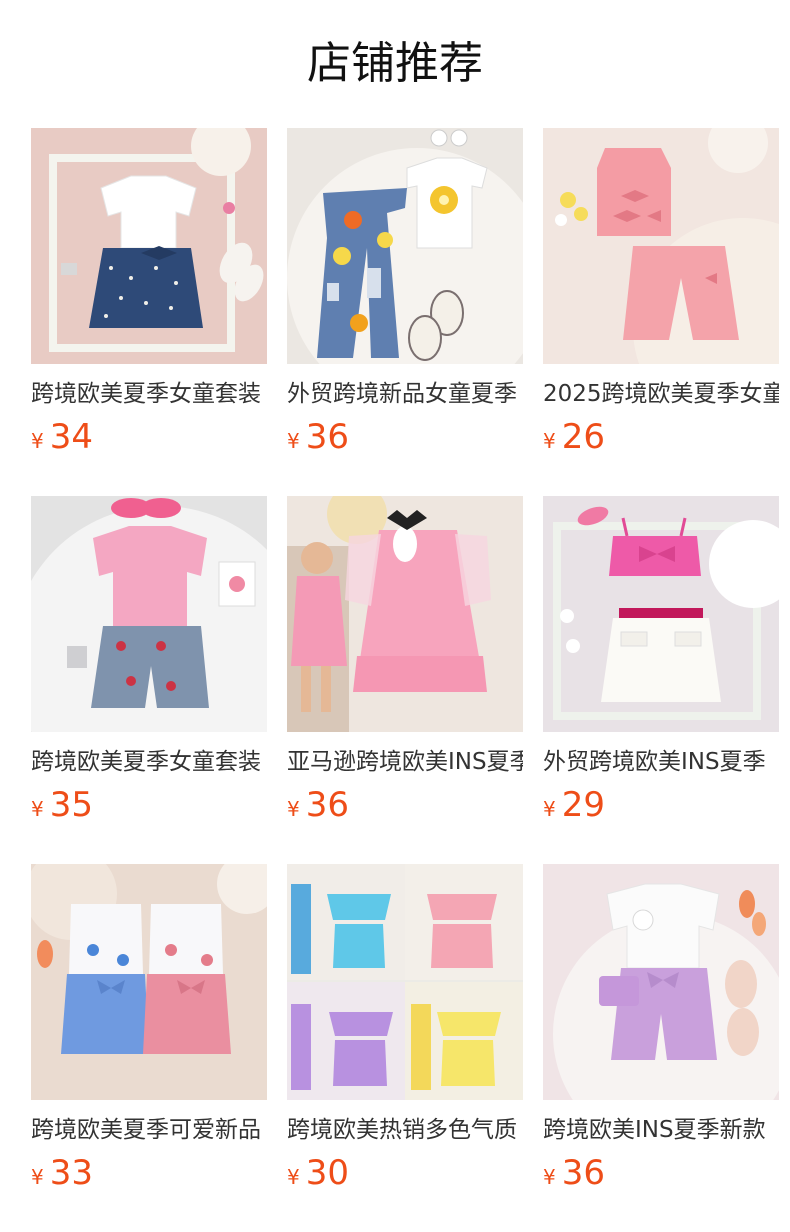  I want to click on price-value: 33, so click(71, 1173).